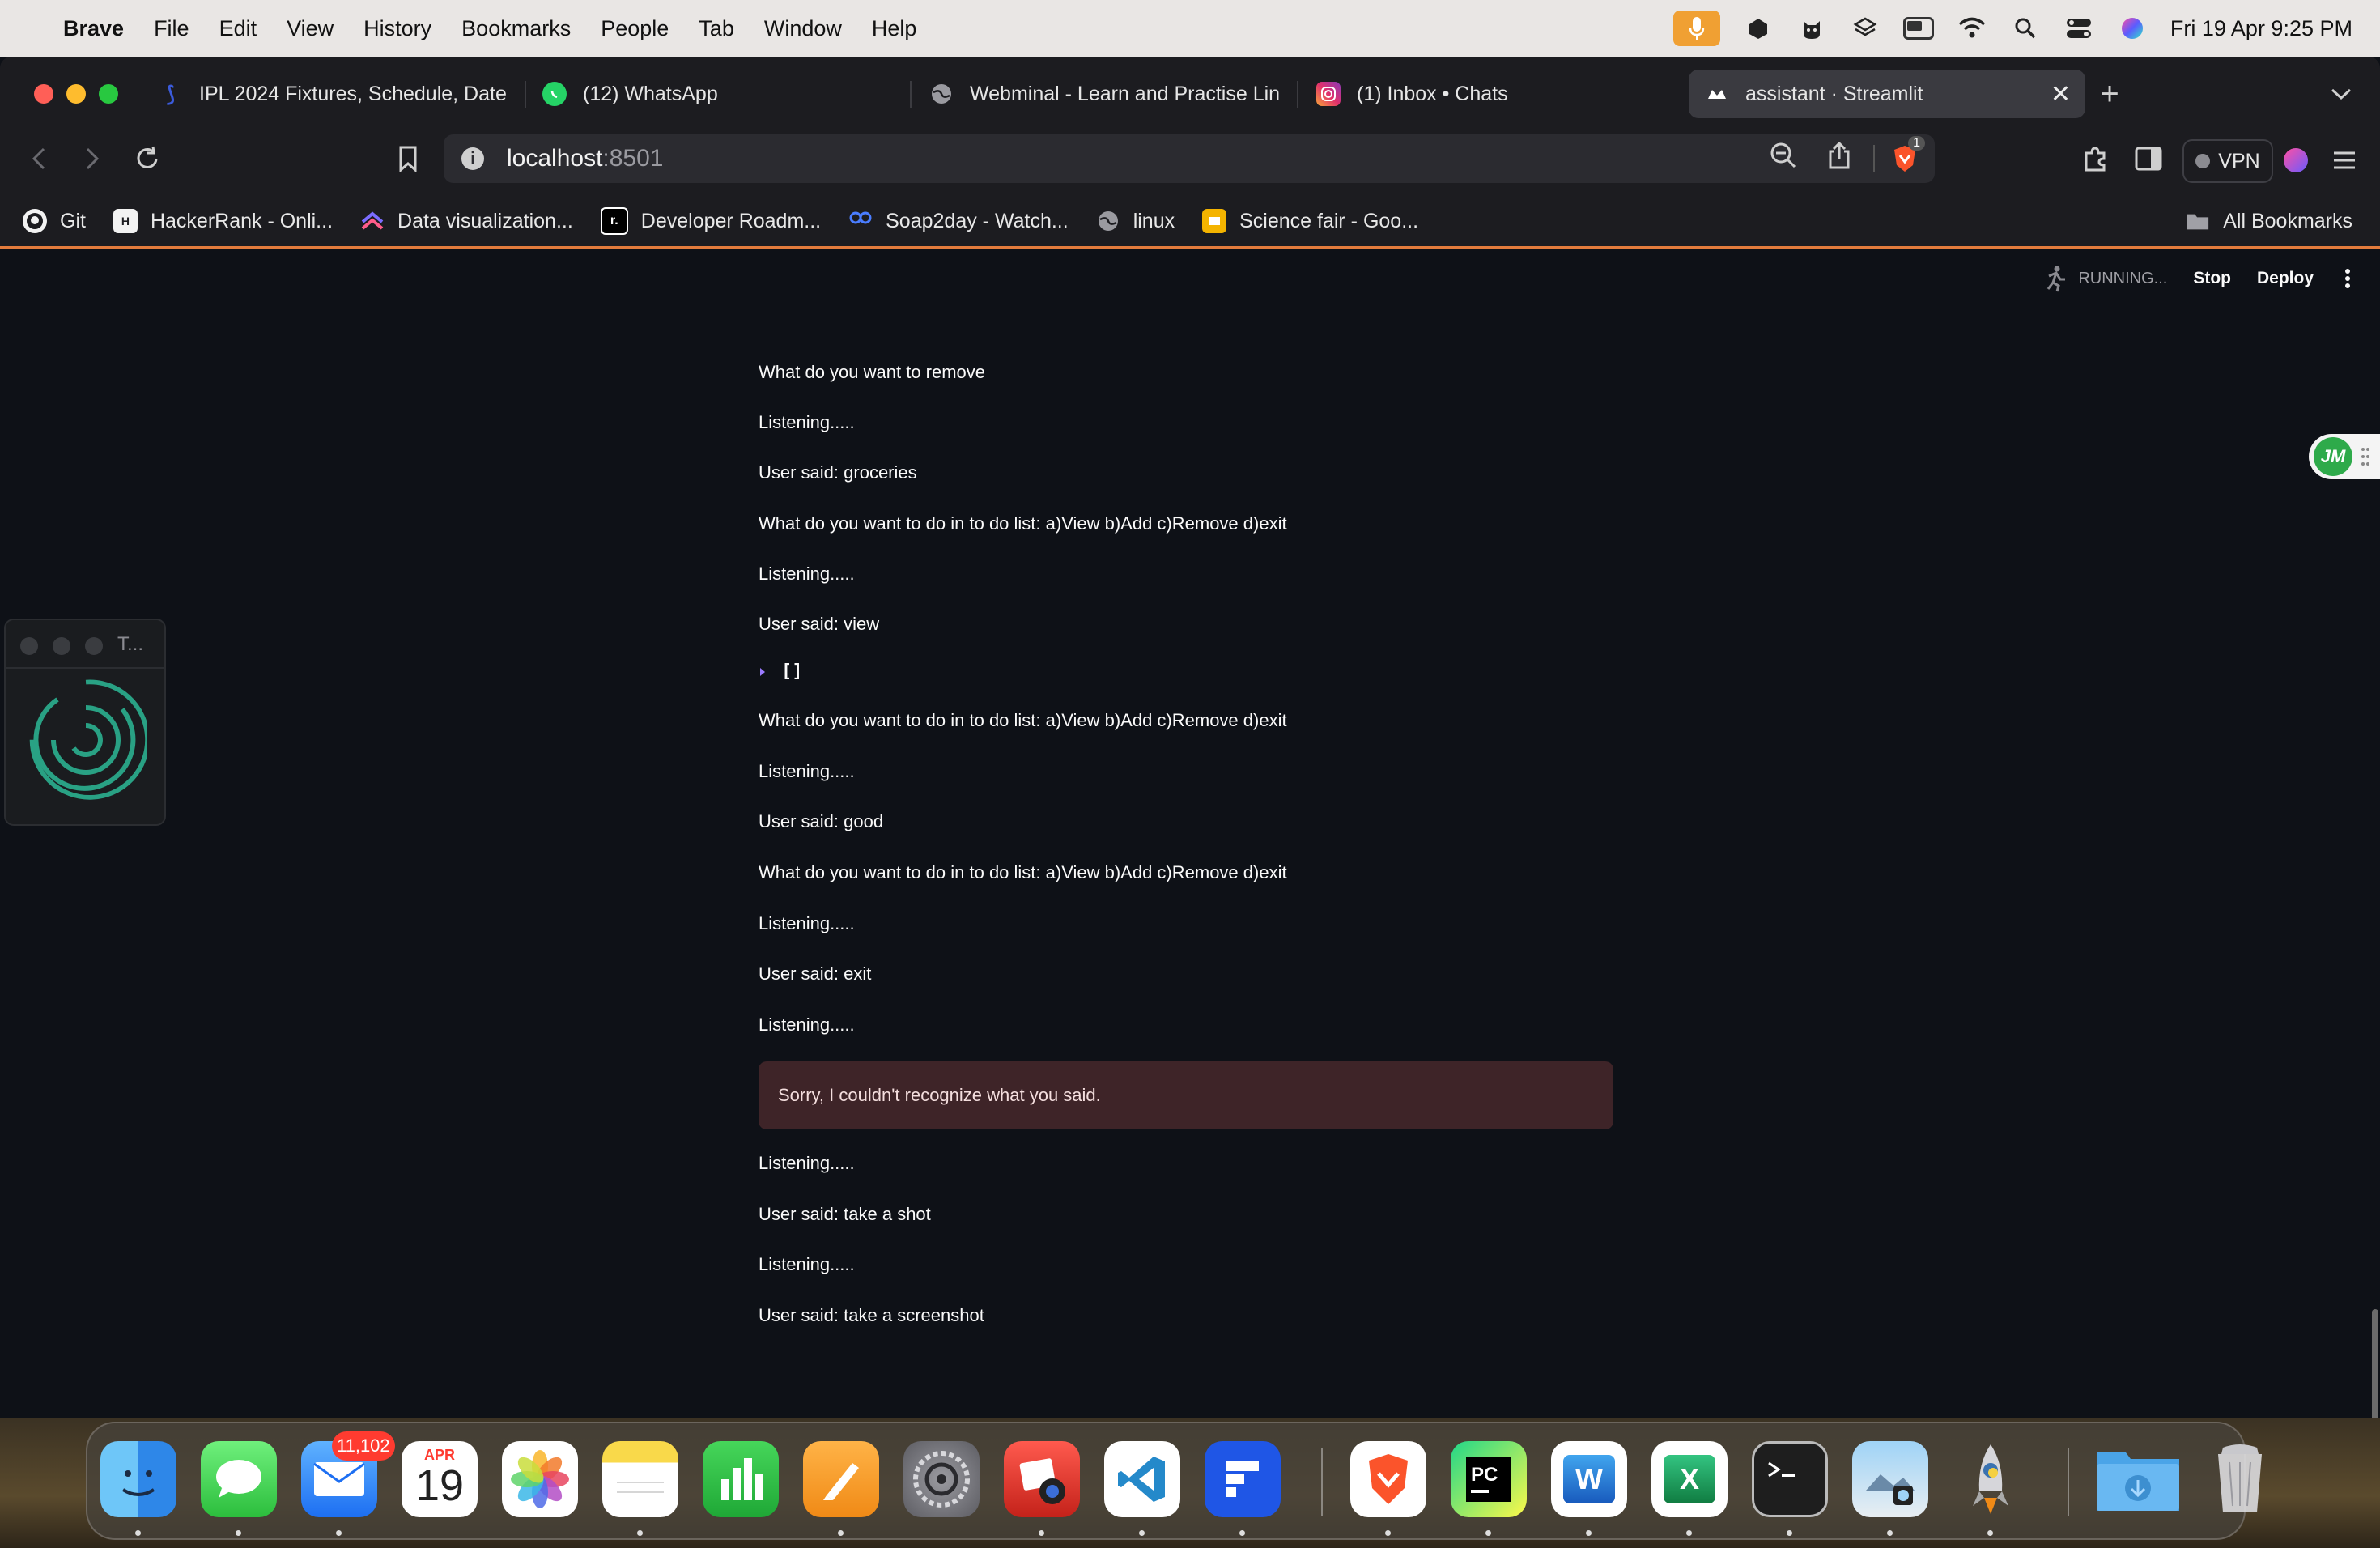 The height and width of the screenshot is (1548, 2380). What do you see at coordinates (92, 158) in the screenshot?
I see `forward-icon` at bounding box center [92, 158].